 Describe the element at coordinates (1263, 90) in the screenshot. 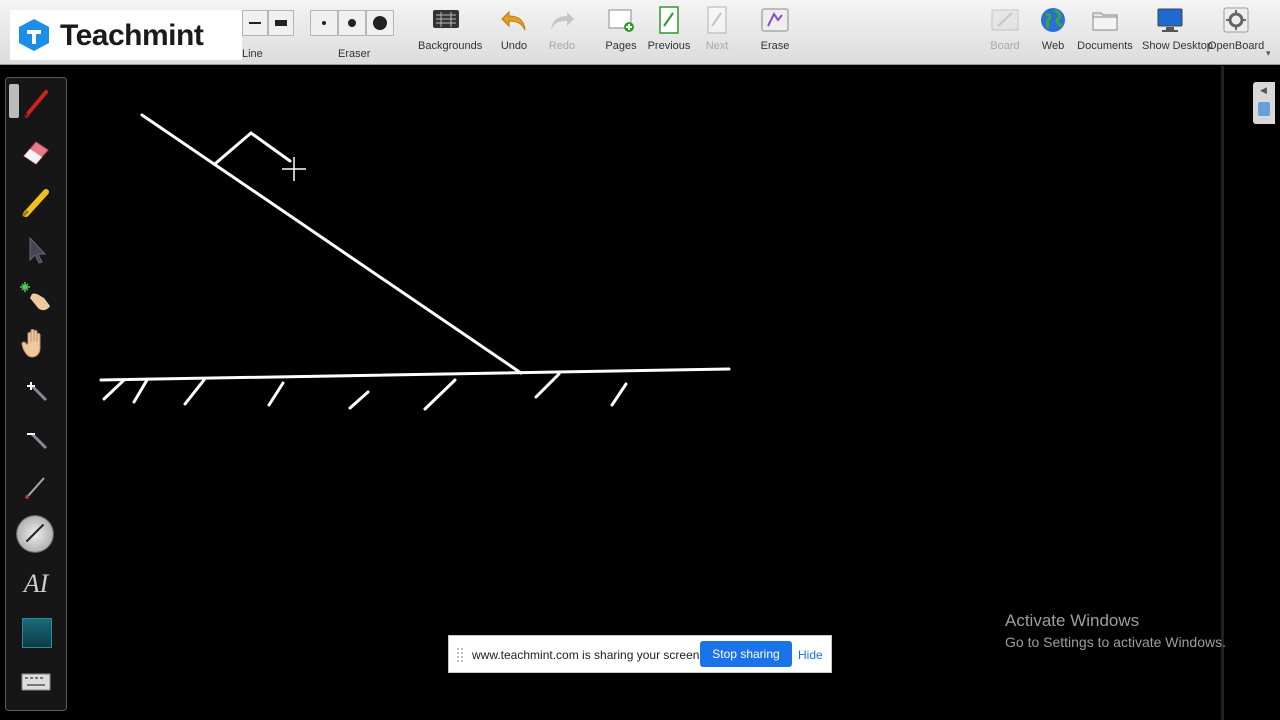

I see `collapse-arrow-icon: ◀` at that location.